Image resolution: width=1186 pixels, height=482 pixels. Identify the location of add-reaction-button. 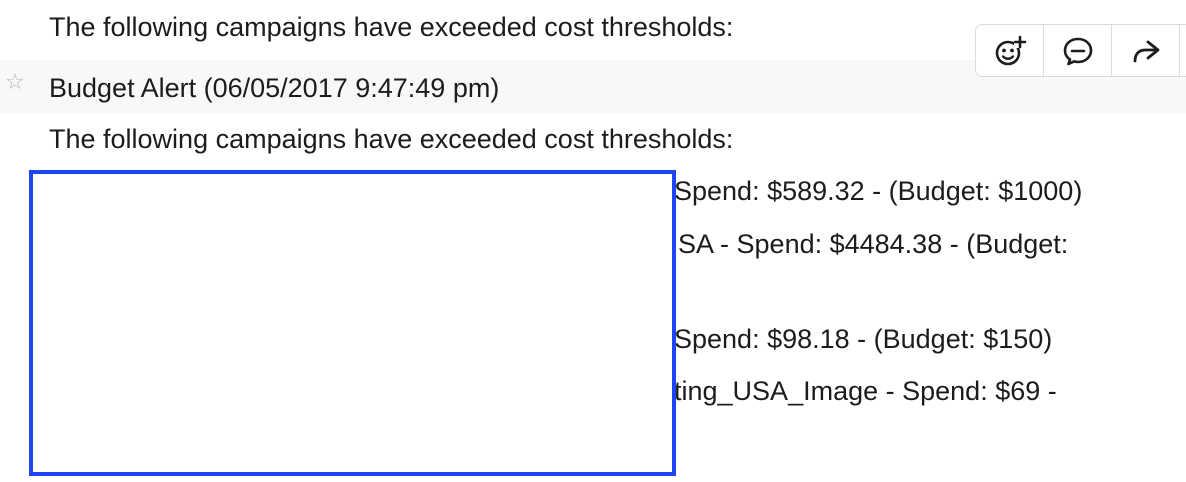
(1010, 50).